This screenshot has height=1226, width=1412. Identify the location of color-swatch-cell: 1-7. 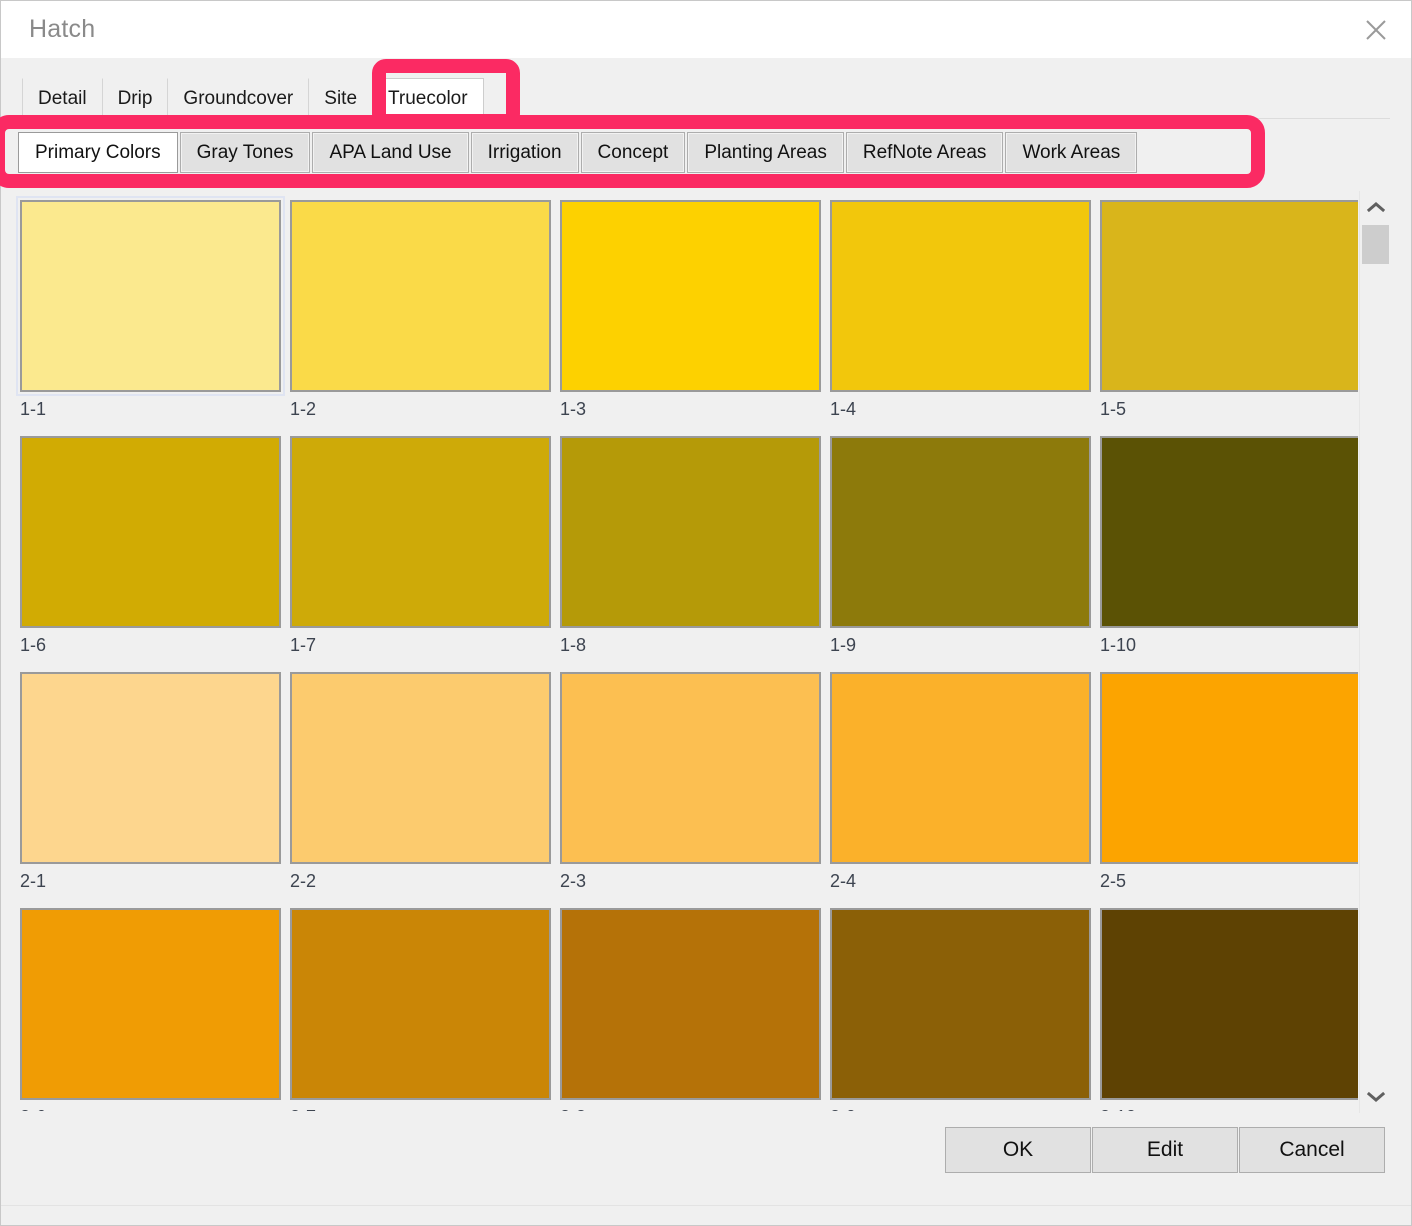
(425, 554).